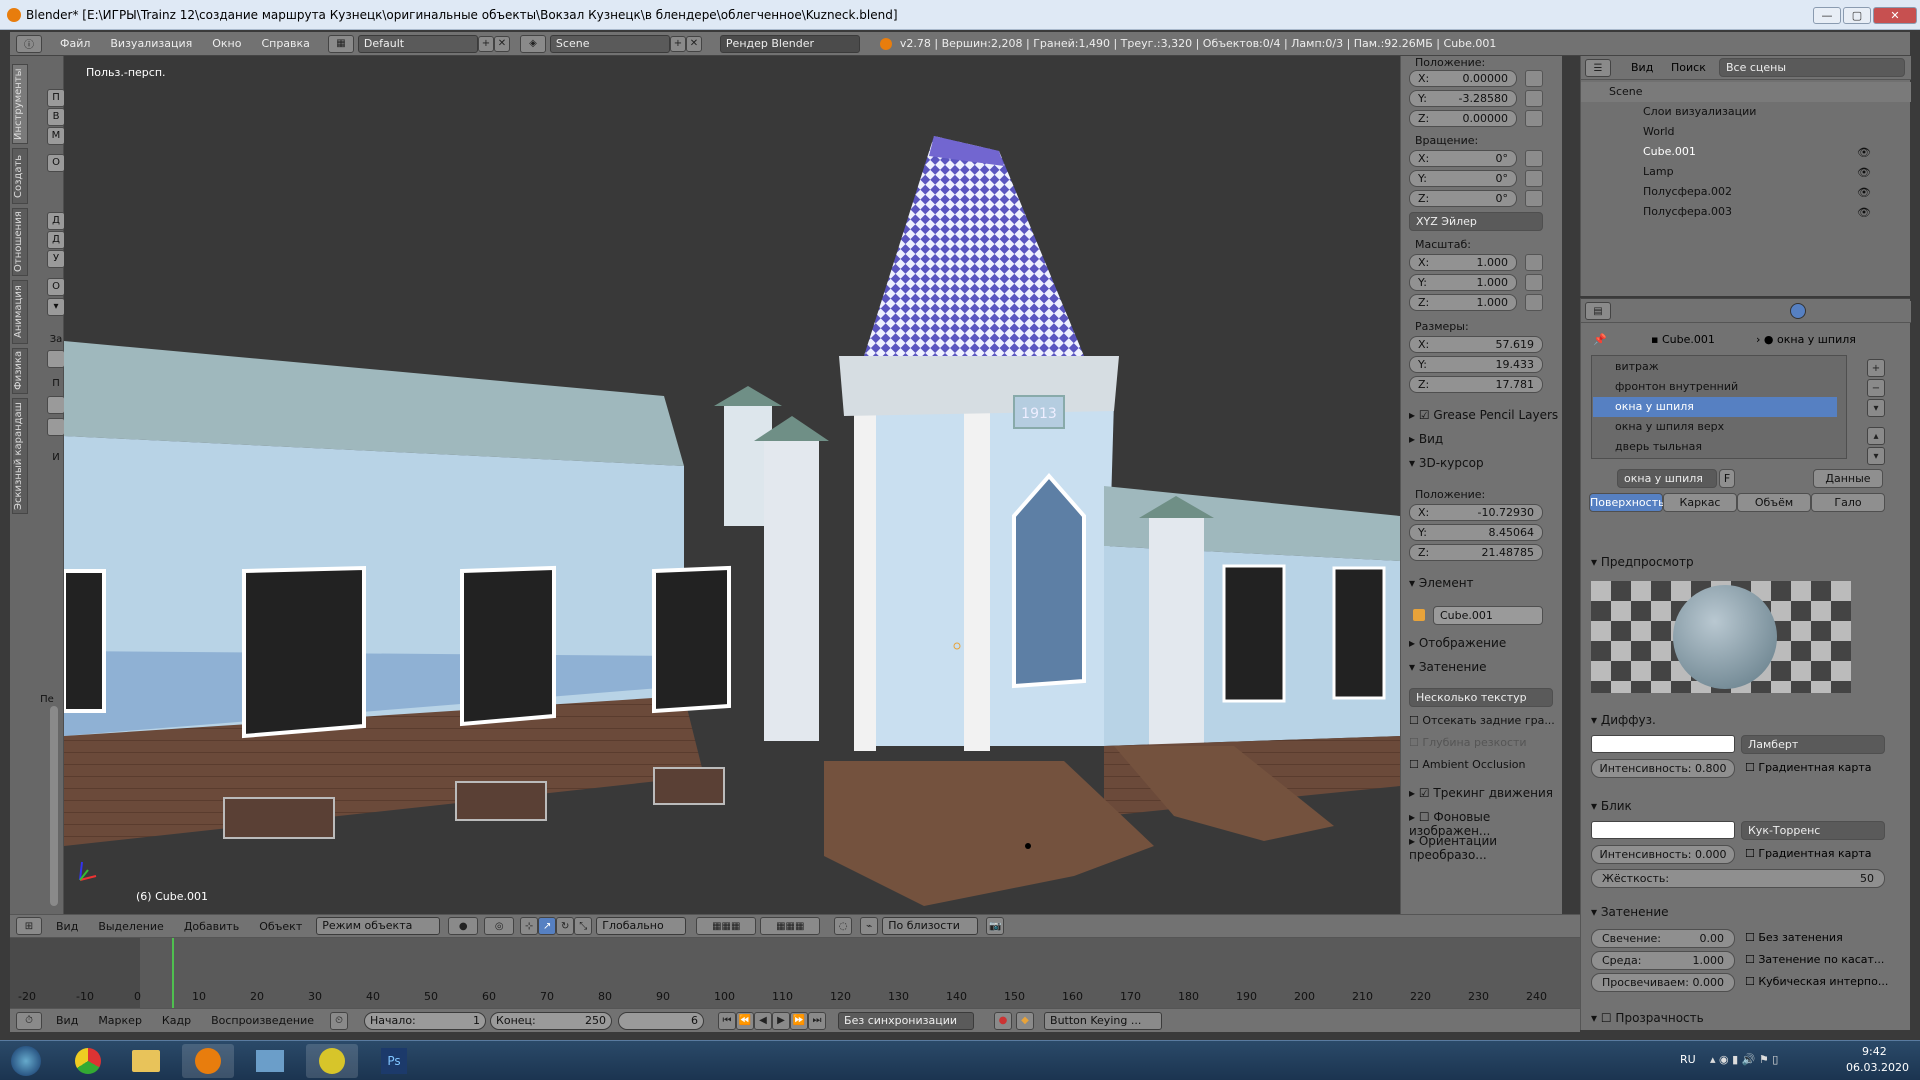 The height and width of the screenshot is (1080, 1920). Describe the element at coordinates (727, 1020) in the screenshot. I see `jump-start-icon: ⏮` at that location.